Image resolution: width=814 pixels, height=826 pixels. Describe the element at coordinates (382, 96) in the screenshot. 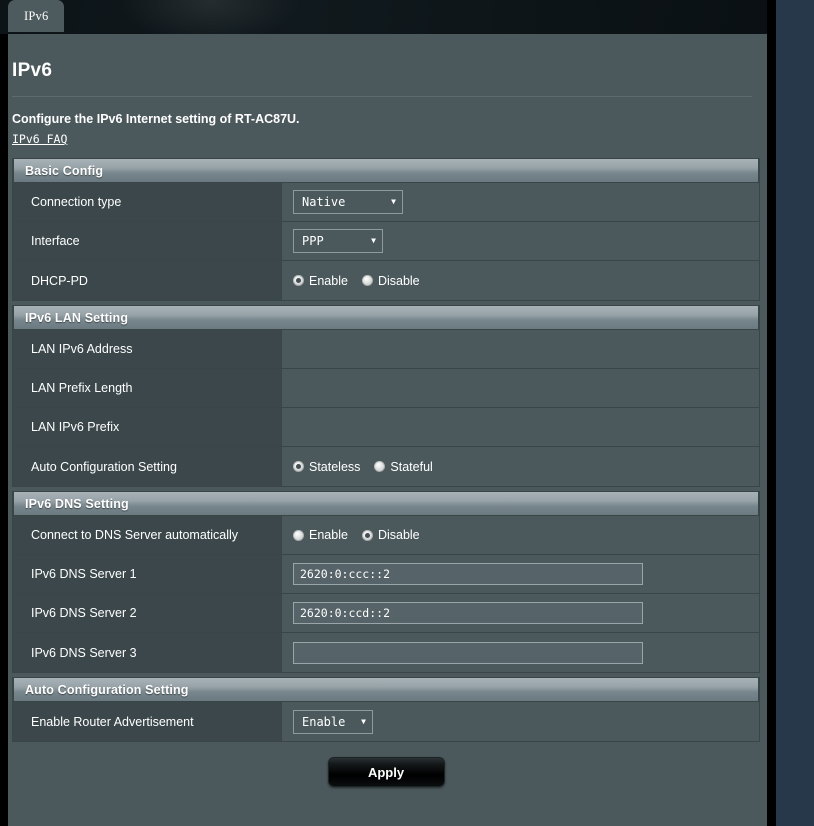

I see `title-divider` at that location.